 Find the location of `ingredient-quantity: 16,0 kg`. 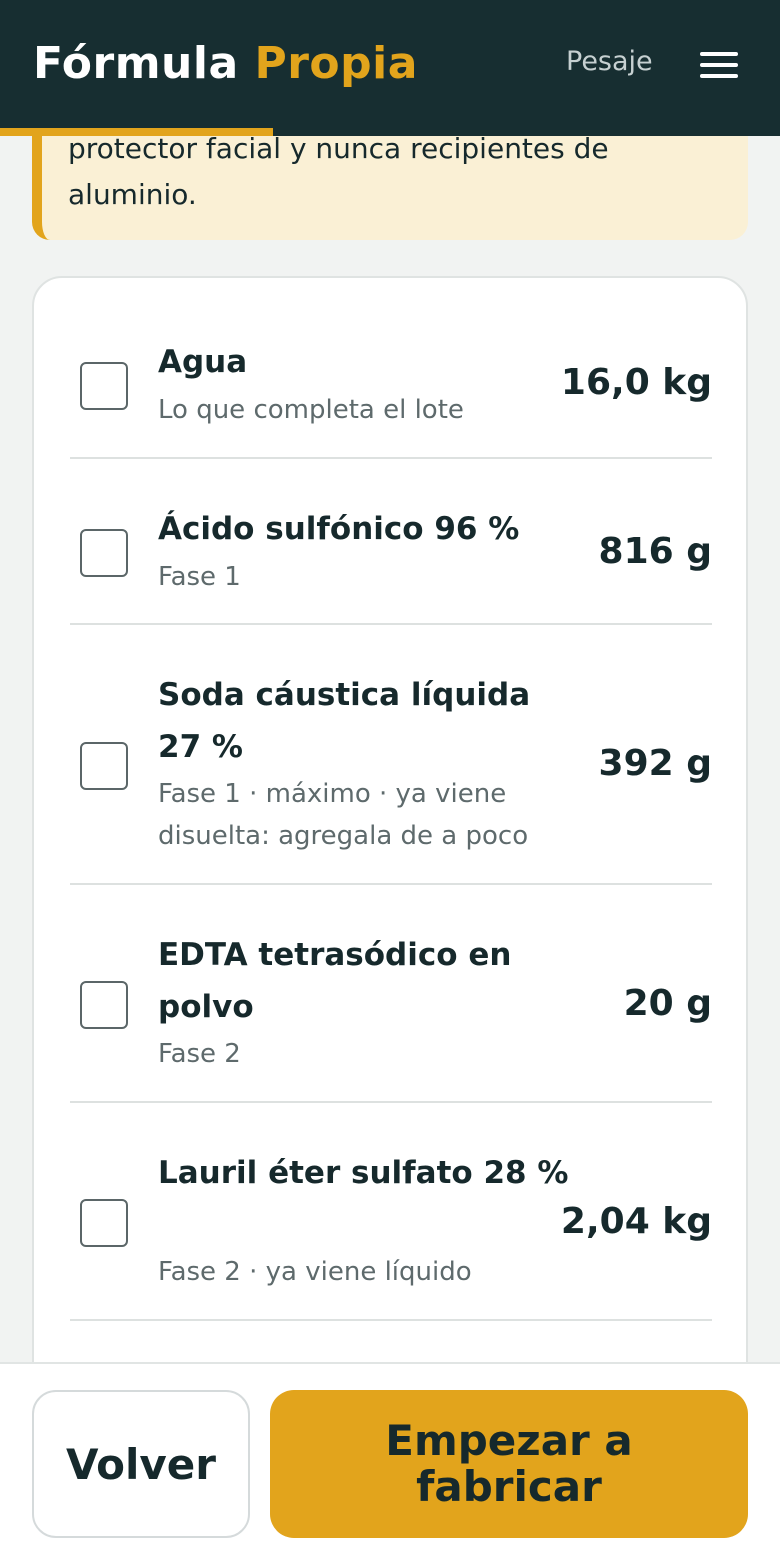

ingredient-quantity: 16,0 kg is located at coordinates (636, 382).